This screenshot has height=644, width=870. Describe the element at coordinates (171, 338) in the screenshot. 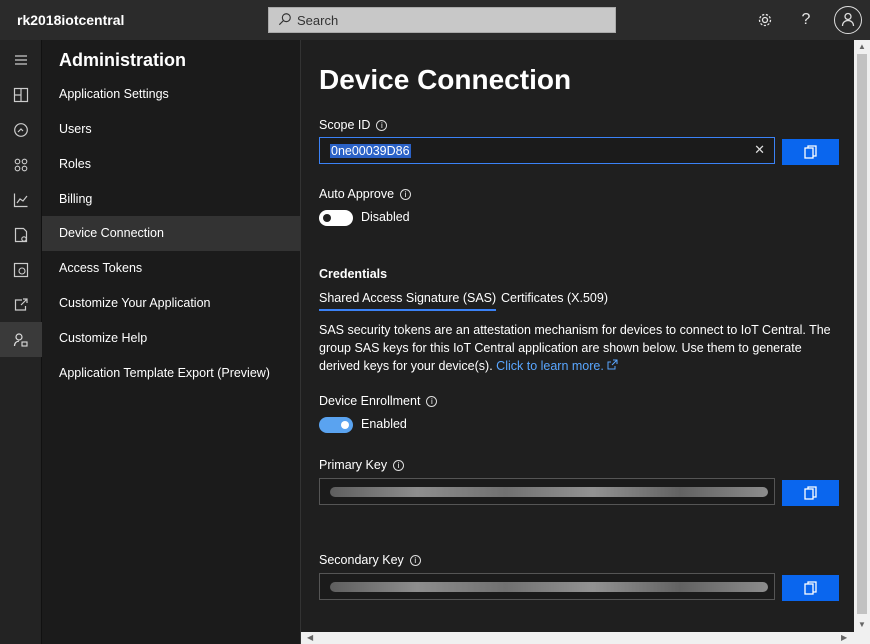

I see `nav-item-customize-help: Customize Help` at that location.